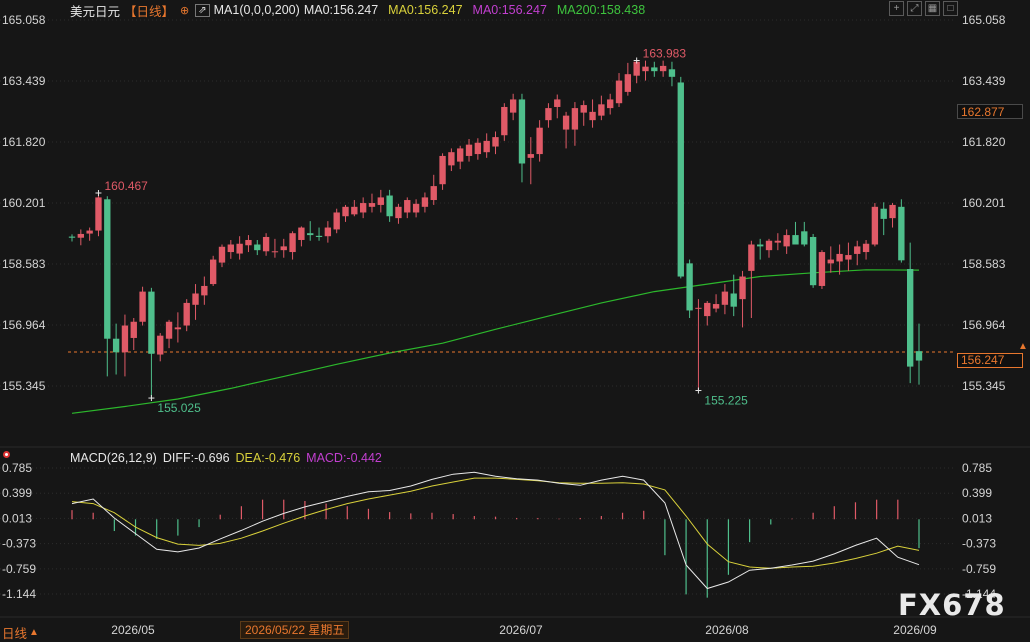 This screenshot has height=642, width=1030. What do you see at coordinates (257, 10) in the screenshot?
I see `ma-params: MA1(0,0,0,200)` at bounding box center [257, 10].